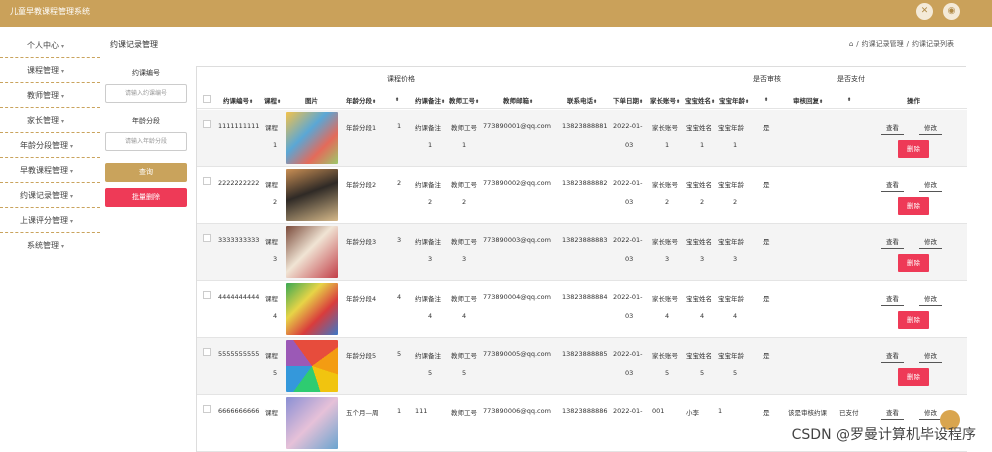 This screenshot has width=992, height=452. What do you see at coordinates (628, 100) in the screenshot?
I see `column-header: 下单日期⬍` at bounding box center [628, 100].